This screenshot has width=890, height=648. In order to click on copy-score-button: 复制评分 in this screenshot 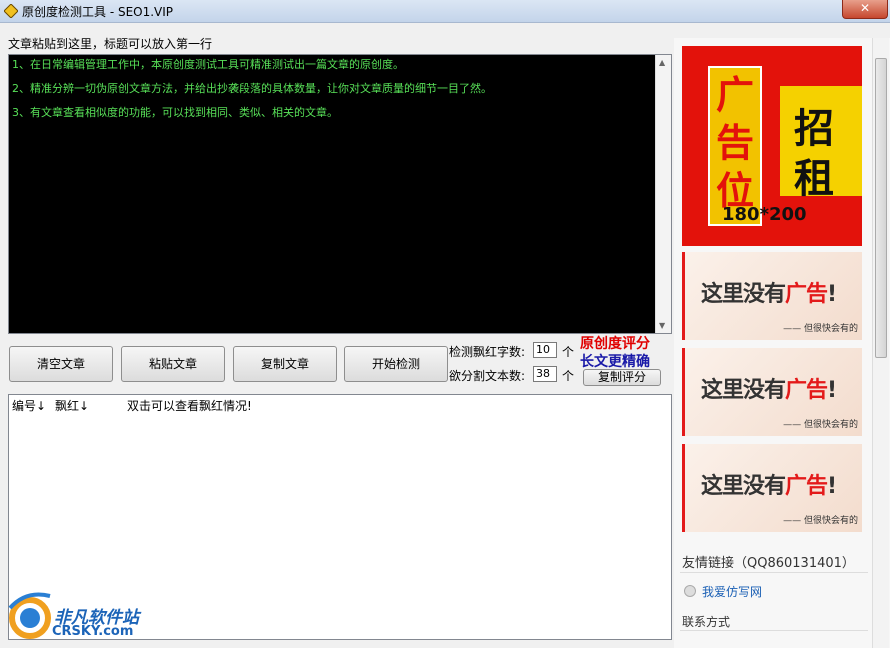, I will do `click(622, 377)`.